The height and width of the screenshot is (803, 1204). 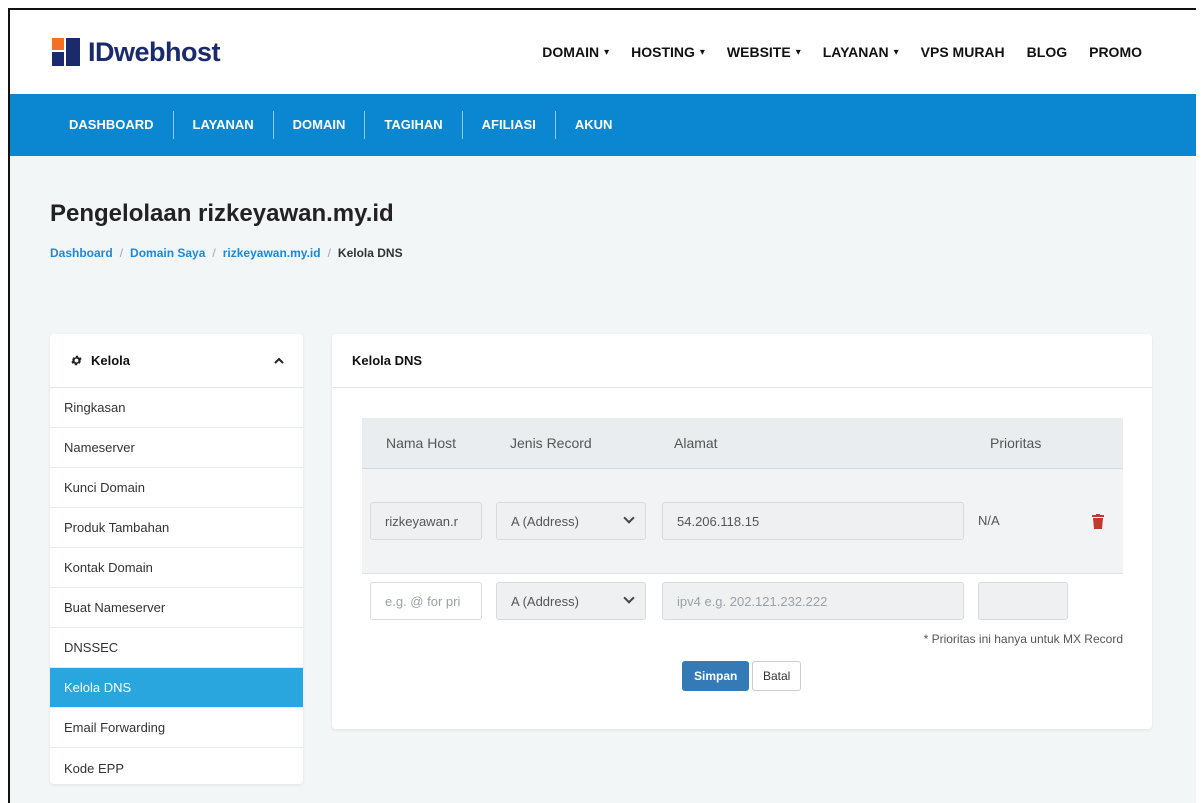 What do you see at coordinates (66, 52) in the screenshot?
I see `logo-mark-icon` at bounding box center [66, 52].